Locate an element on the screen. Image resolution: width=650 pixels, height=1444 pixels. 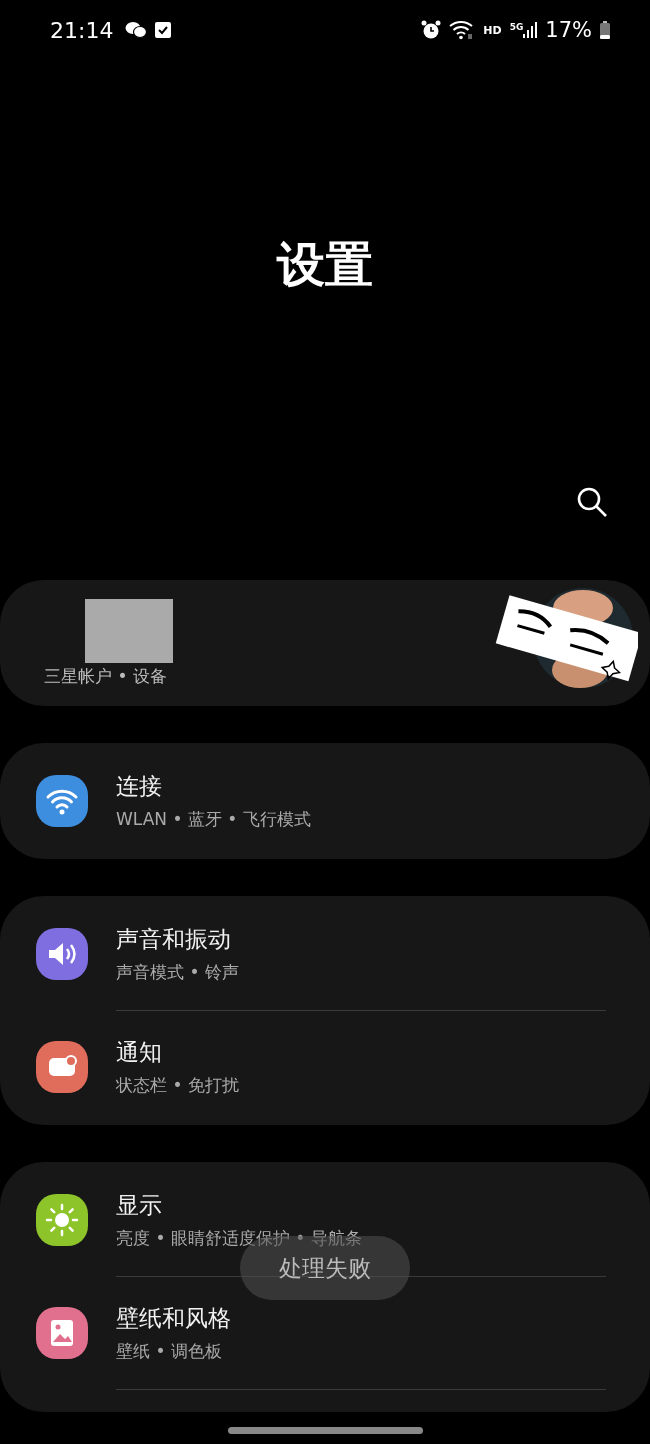
hd-label: HD is located at coordinates (492, 30).